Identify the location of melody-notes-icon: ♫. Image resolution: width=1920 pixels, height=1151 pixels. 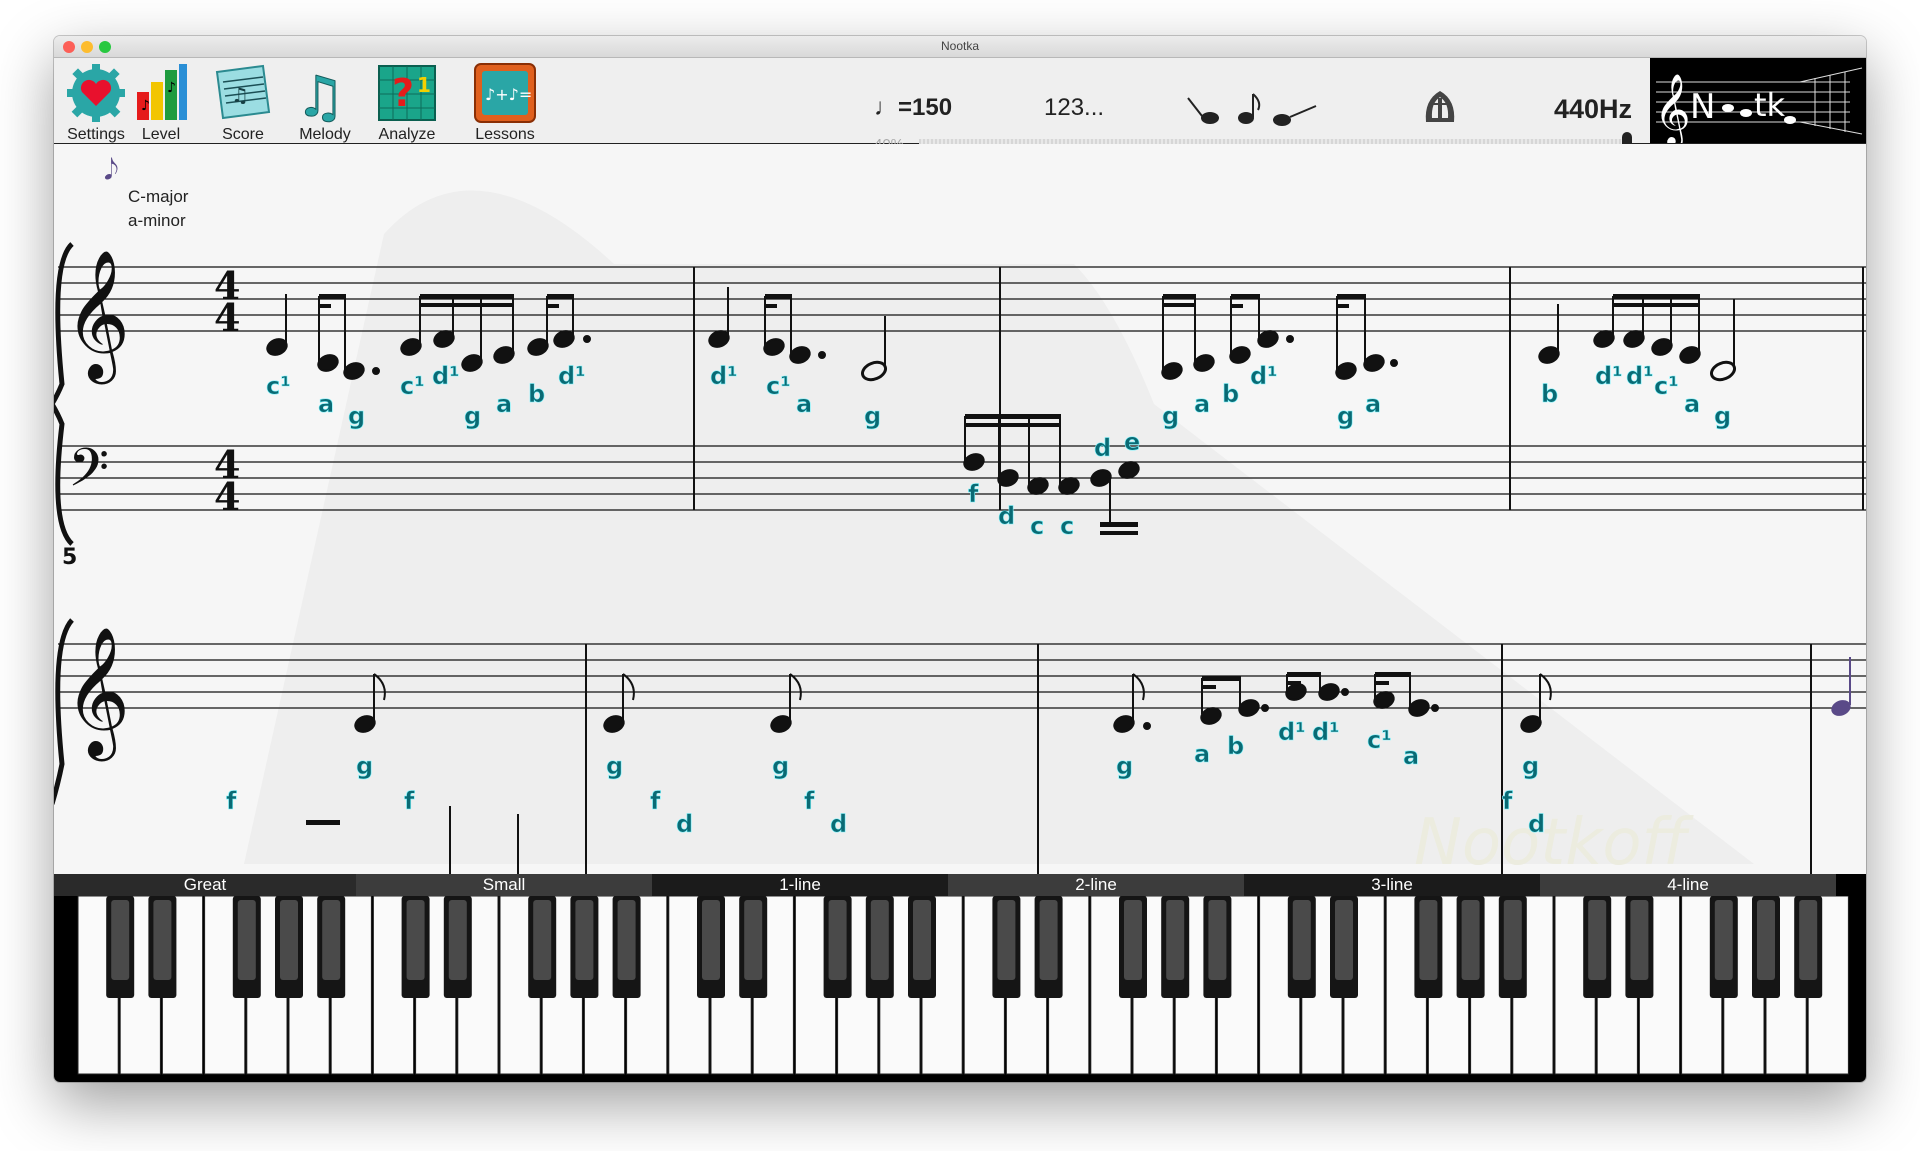
(320, 98).